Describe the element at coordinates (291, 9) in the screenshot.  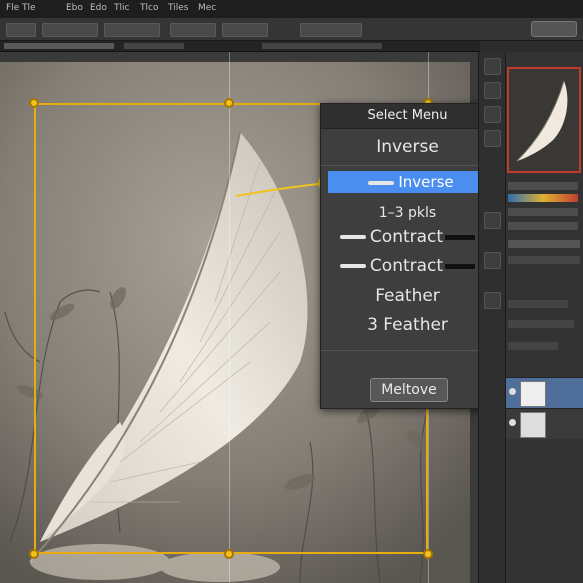
I see `menu-bar: Fle Tle Ebo Edo Tlic Tlco Tiles Mec` at that location.